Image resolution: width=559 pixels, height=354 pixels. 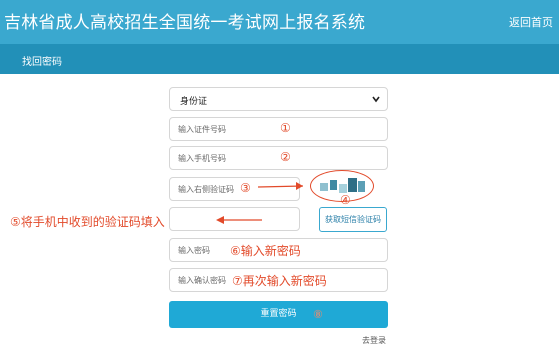 What do you see at coordinates (234, 219) in the screenshot?
I see `sms-code-input` at bounding box center [234, 219].